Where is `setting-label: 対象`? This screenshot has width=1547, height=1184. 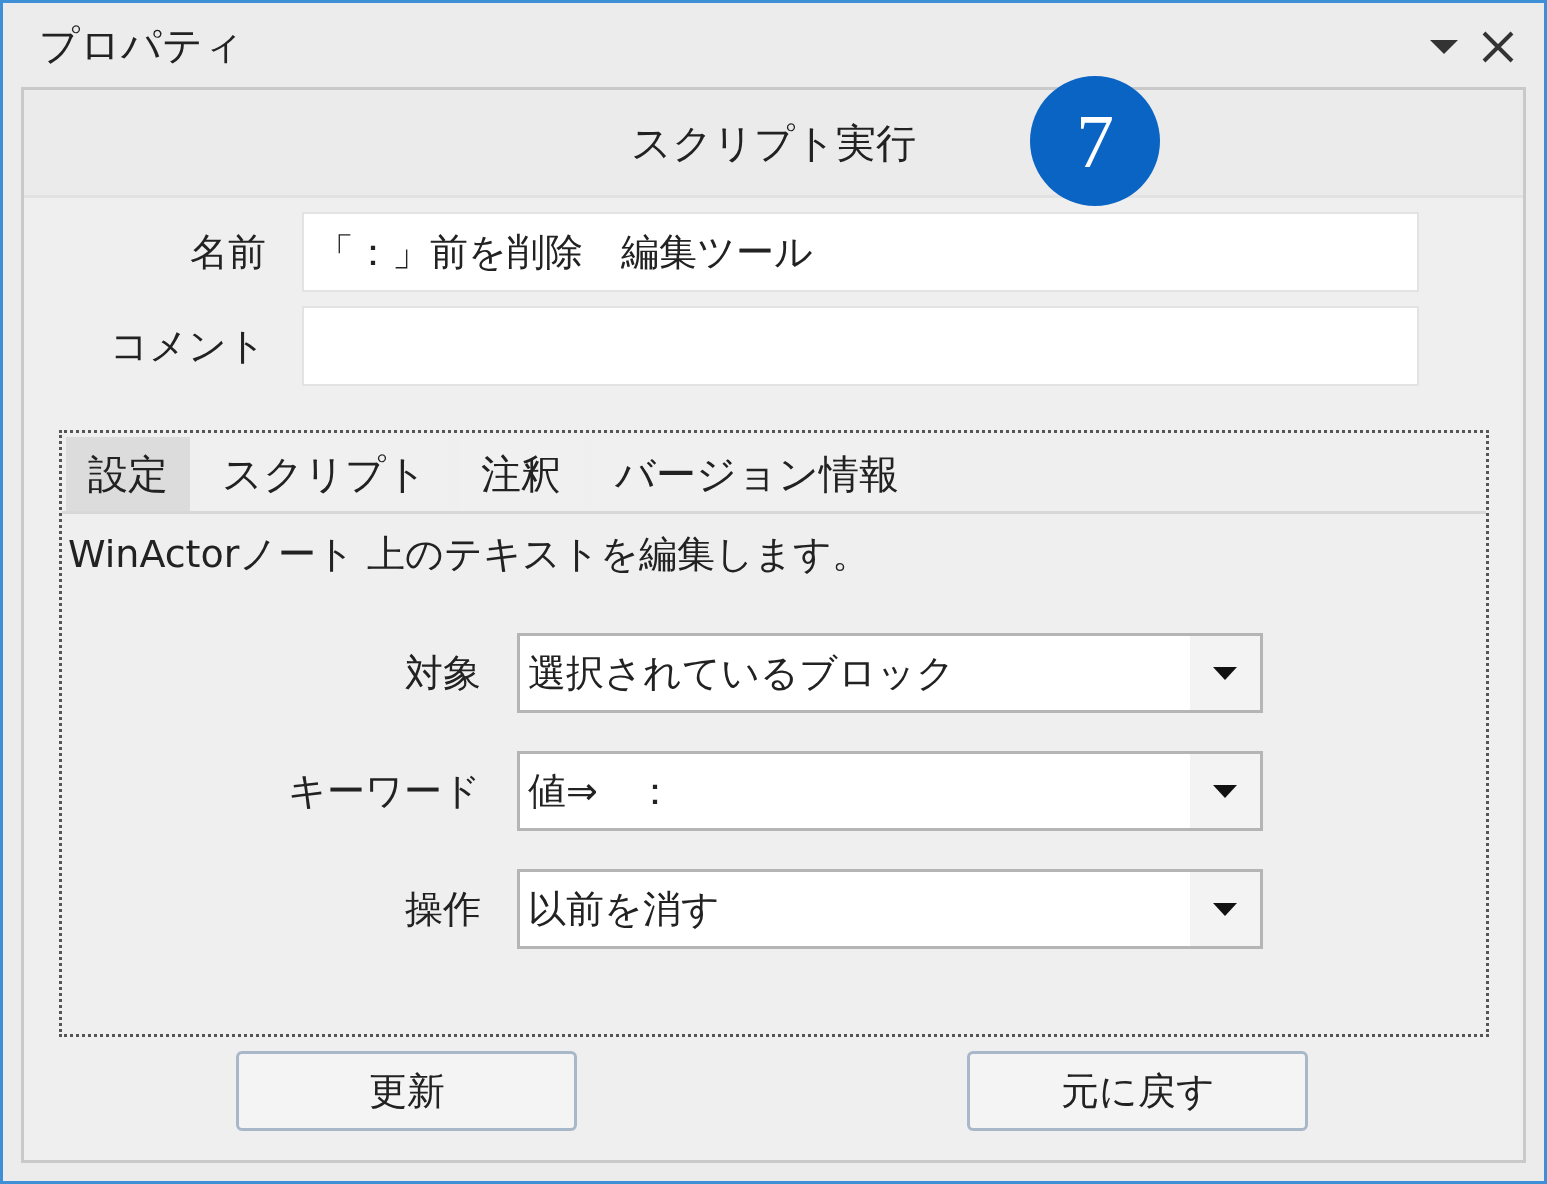 setting-label: 対象 is located at coordinates (443, 673).